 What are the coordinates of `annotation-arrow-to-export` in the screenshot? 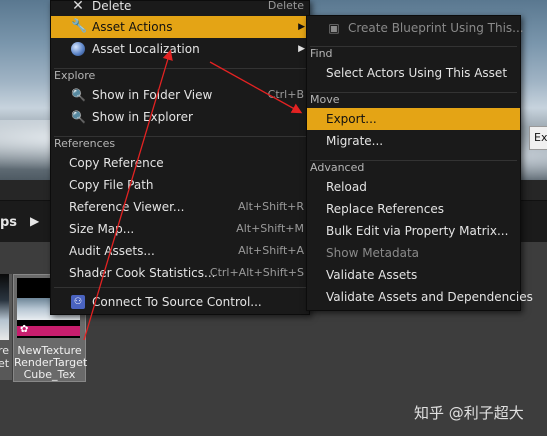 It's located at (256, 87).